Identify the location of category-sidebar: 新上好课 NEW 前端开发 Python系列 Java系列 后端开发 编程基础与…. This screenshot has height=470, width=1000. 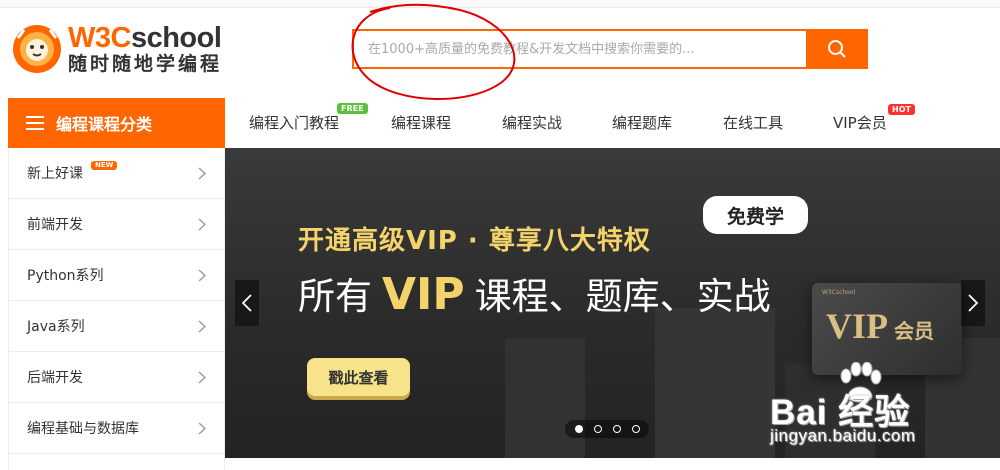
(116, 309).